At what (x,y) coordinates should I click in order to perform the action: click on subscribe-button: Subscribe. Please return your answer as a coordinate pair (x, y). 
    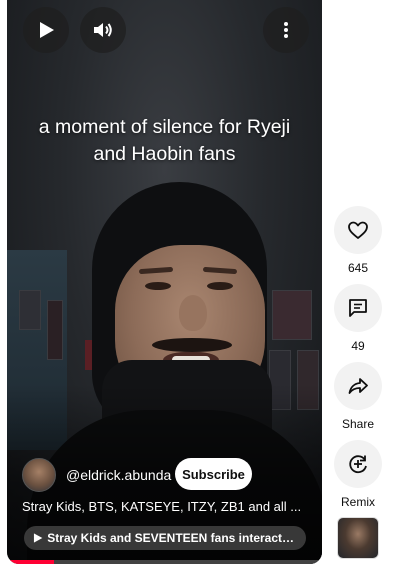
    Looking at the image, I should click on (213, 474).